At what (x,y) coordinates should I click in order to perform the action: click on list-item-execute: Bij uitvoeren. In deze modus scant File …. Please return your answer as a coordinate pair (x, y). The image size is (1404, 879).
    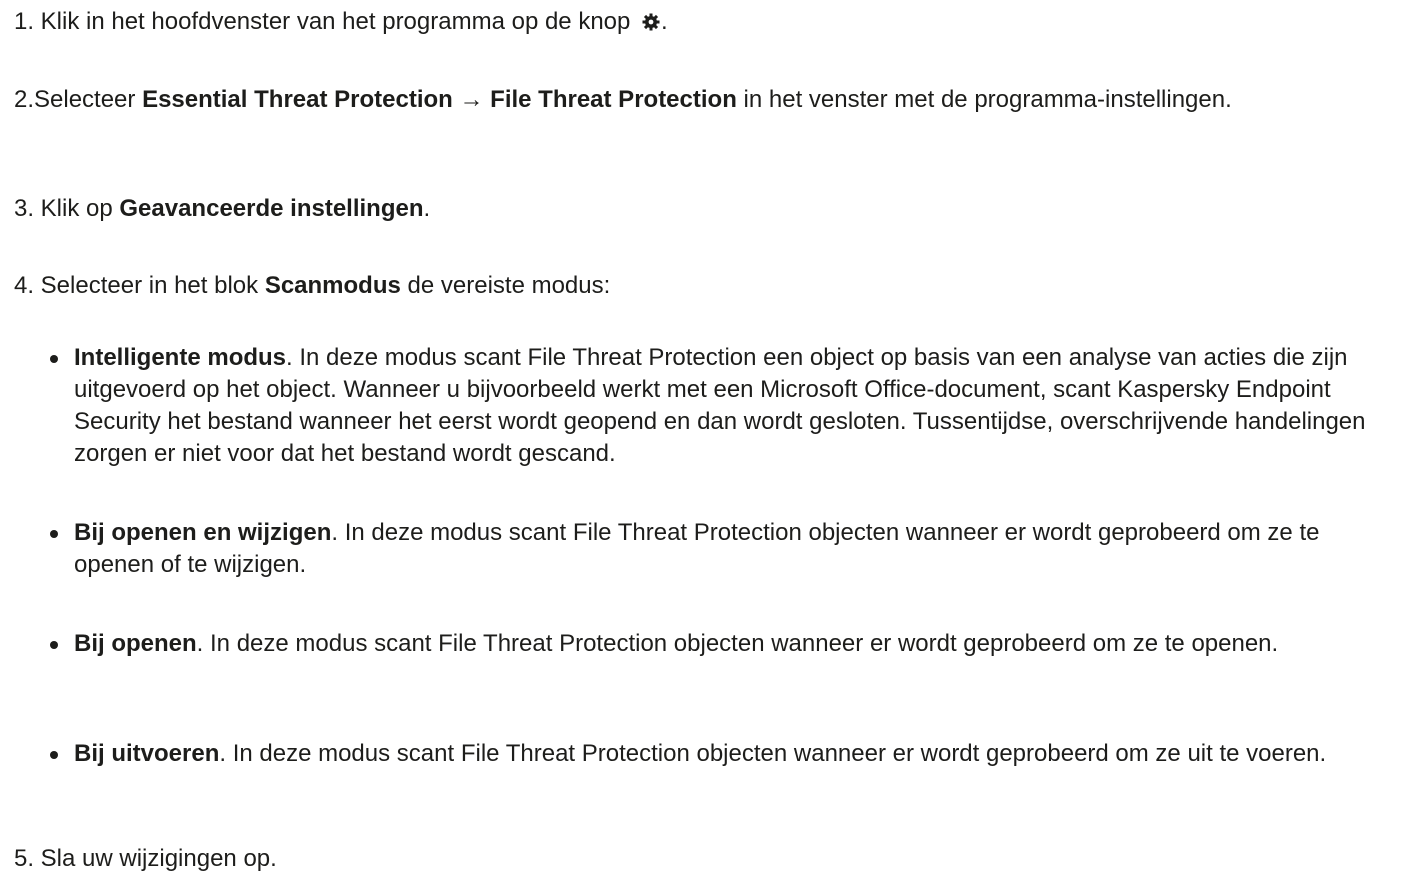
    Looking at the image, I should click on (715, 754).